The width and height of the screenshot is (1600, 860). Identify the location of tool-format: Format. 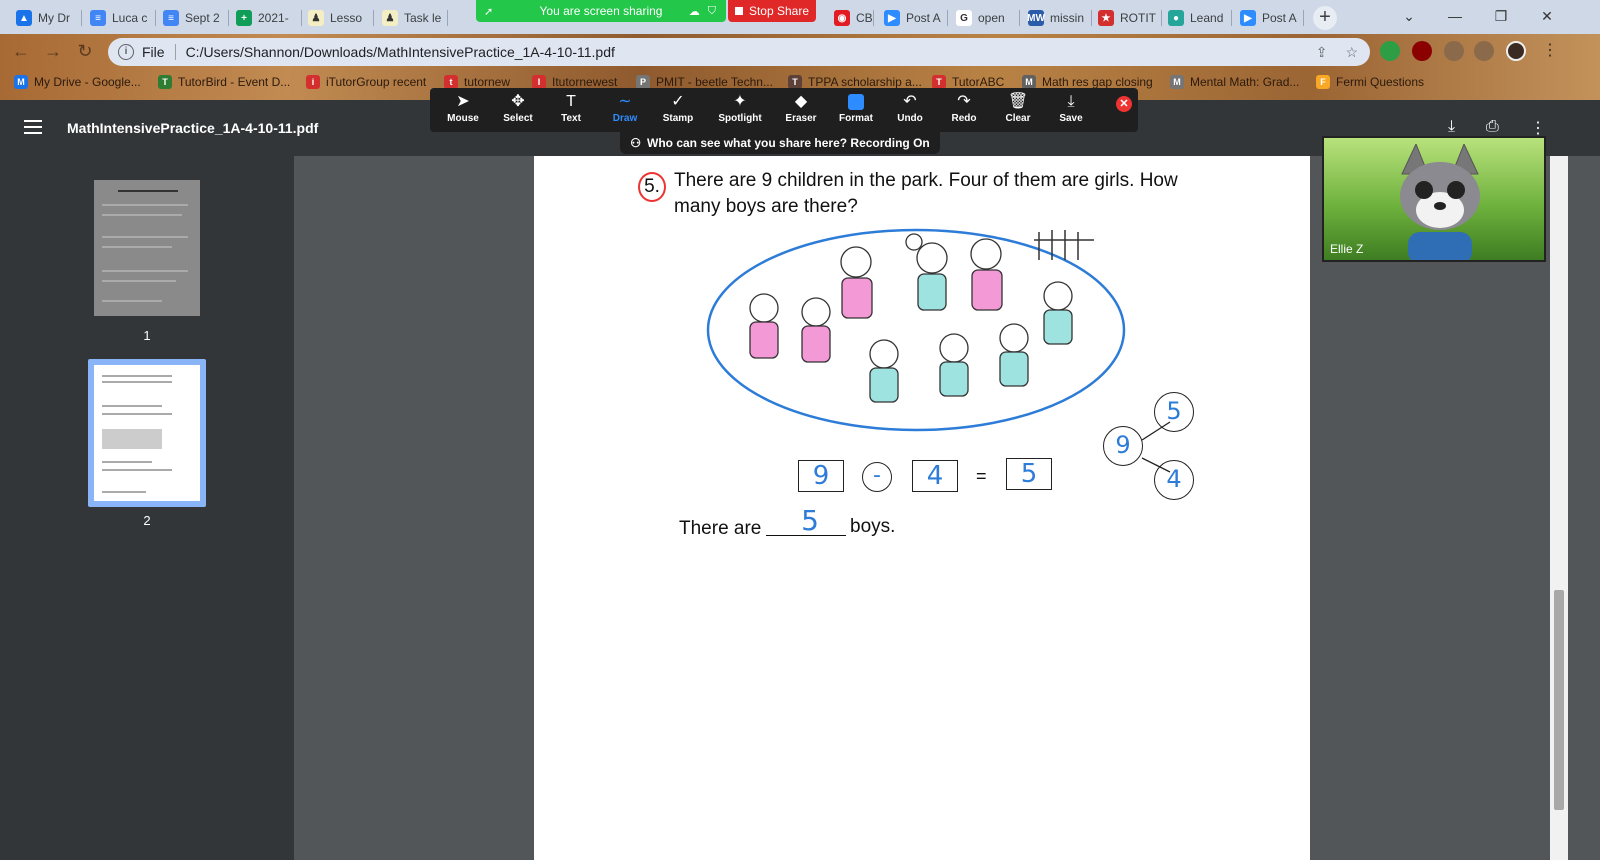
(856, 111).